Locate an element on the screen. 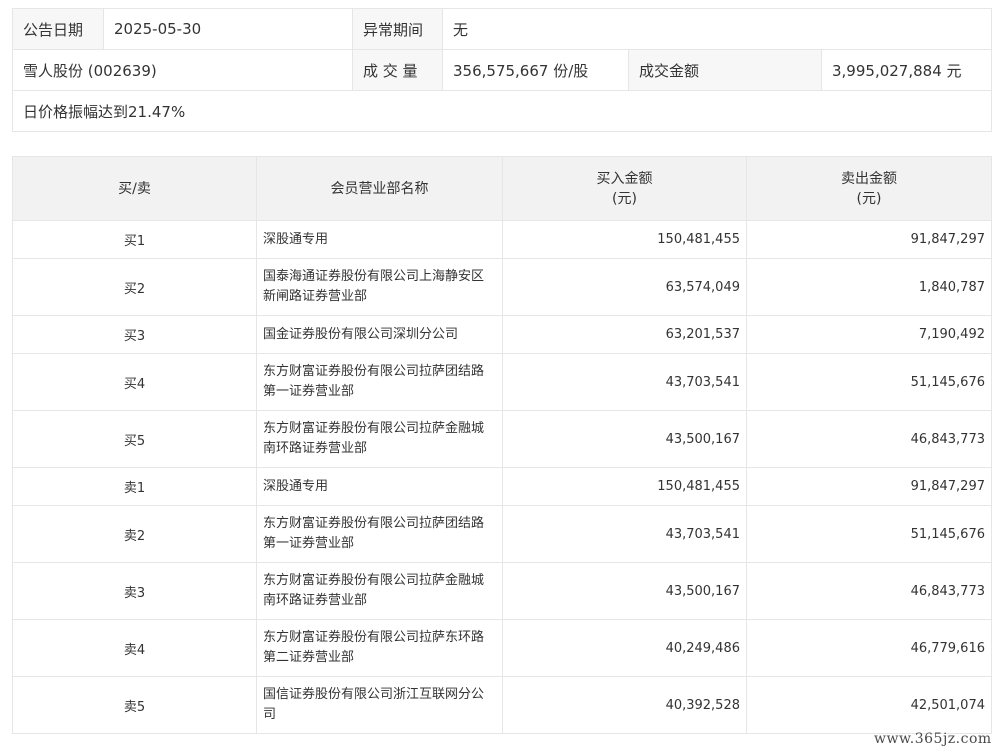  amount-label: 成交金额 is located at coordinates (725, 70).